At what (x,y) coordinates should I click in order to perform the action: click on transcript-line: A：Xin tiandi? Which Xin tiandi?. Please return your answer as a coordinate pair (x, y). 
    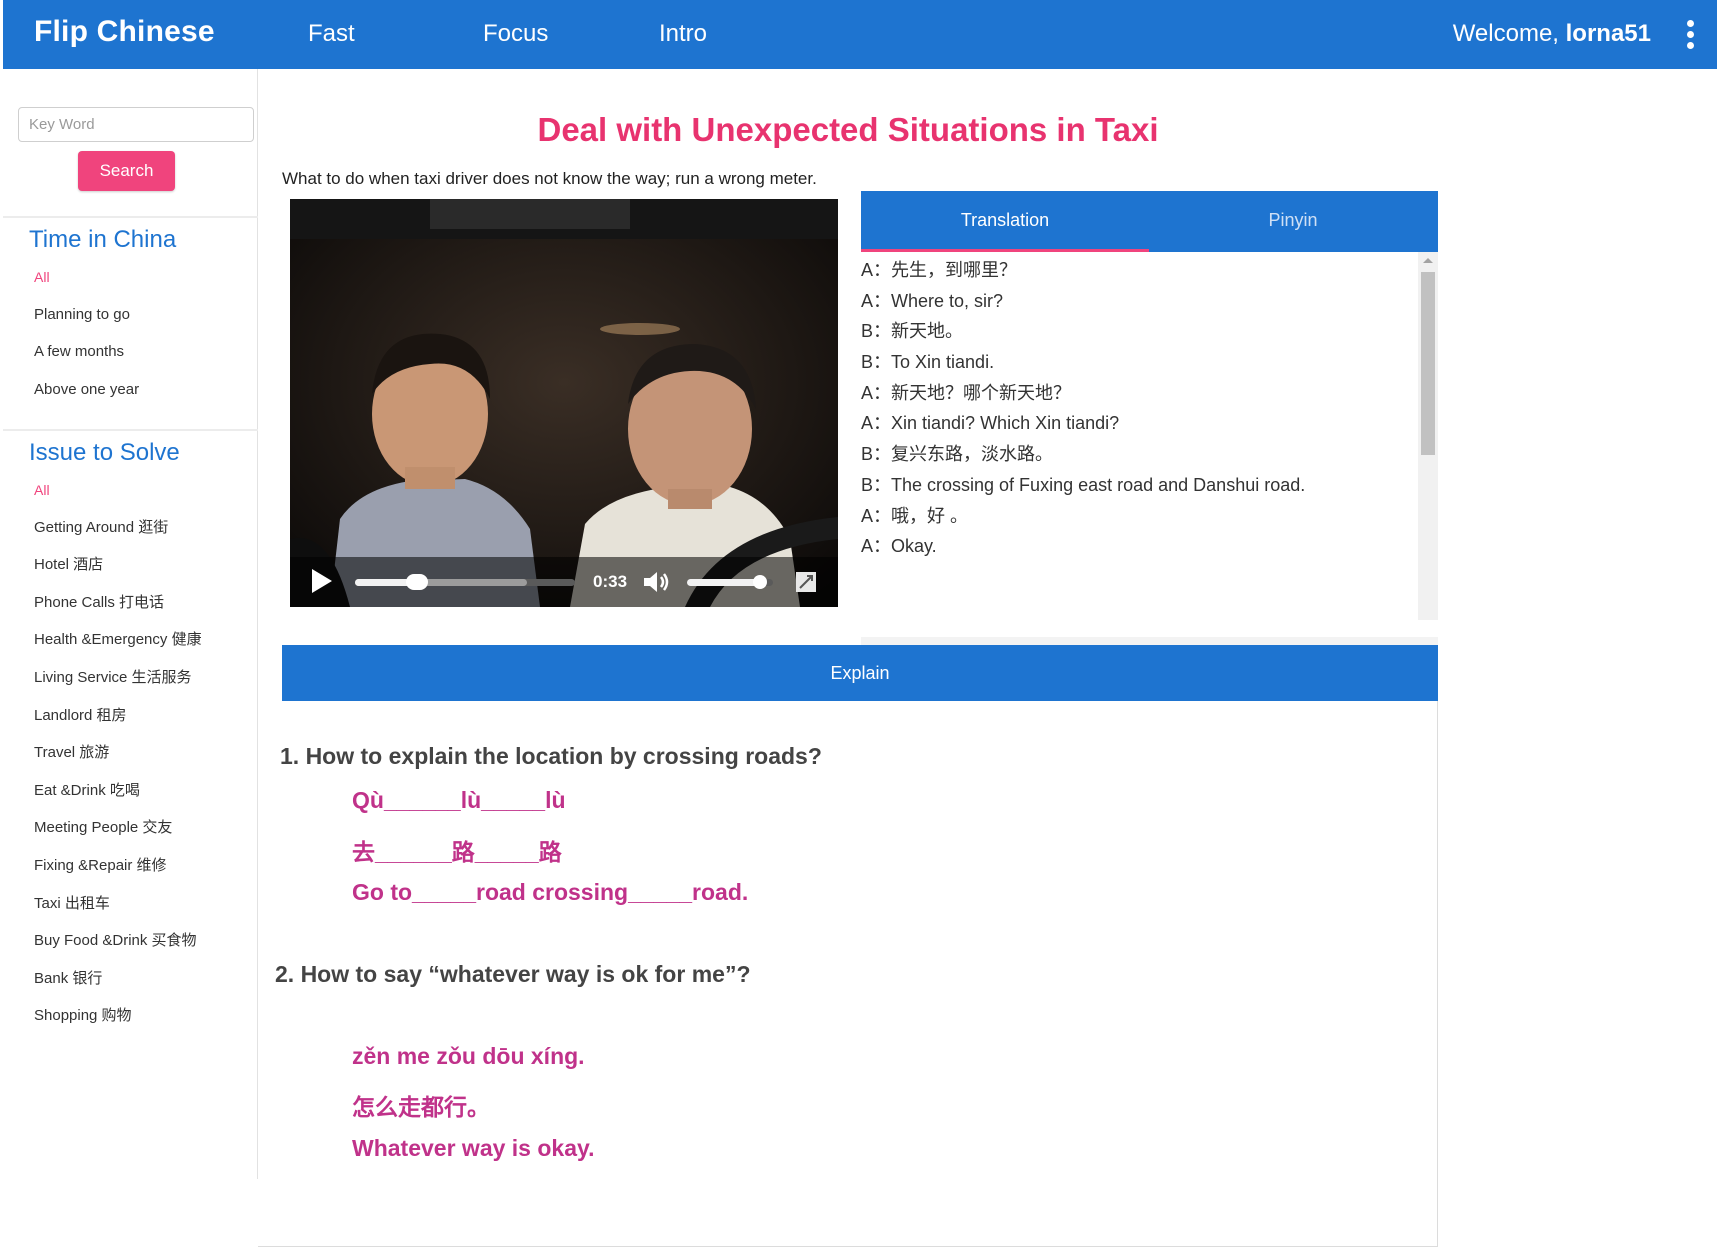
    Looking at the image, I should click on (990, 423).